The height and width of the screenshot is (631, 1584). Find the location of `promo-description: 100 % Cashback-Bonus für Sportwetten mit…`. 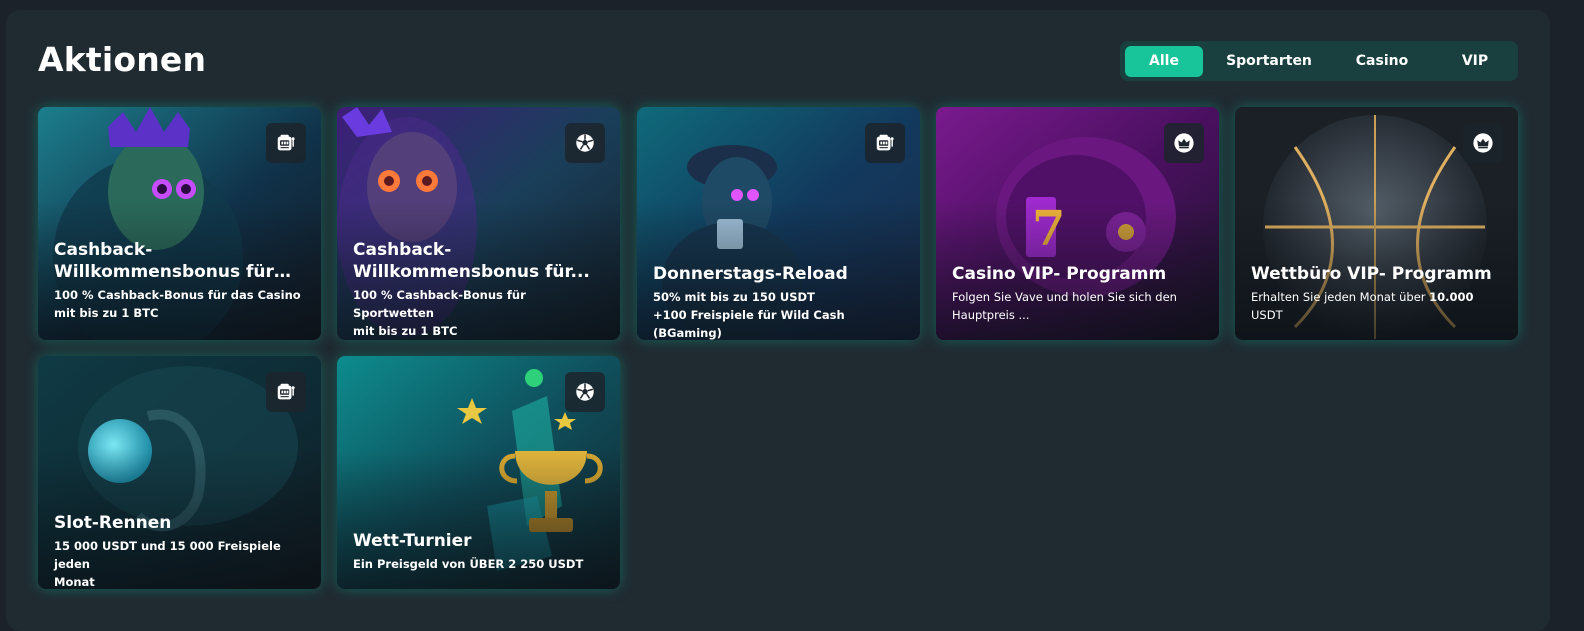

promo-description: 100 % Cashback-Bonus für Sportwetten mit… is located at coordinates (479, 313).